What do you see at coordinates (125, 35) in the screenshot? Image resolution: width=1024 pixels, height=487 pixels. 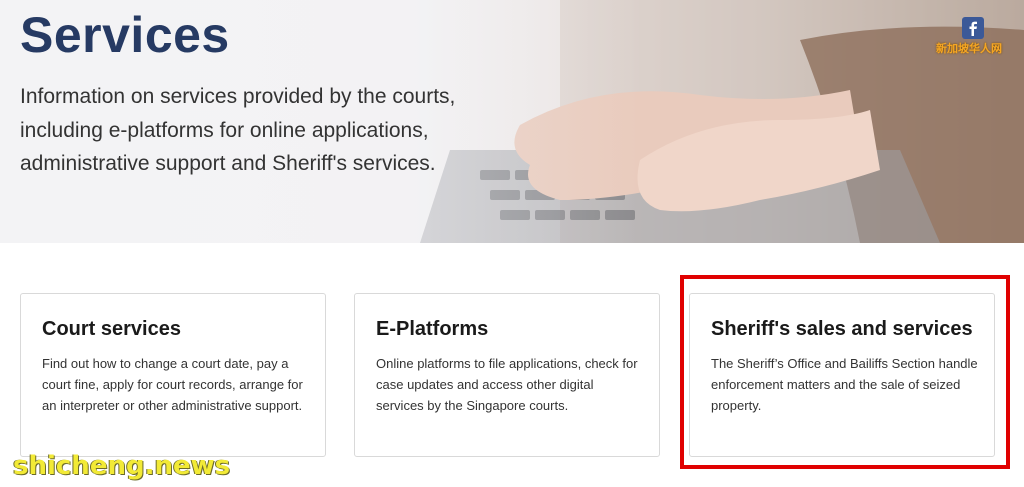 I see `page-title: Services` at bounding box center [125, 35].